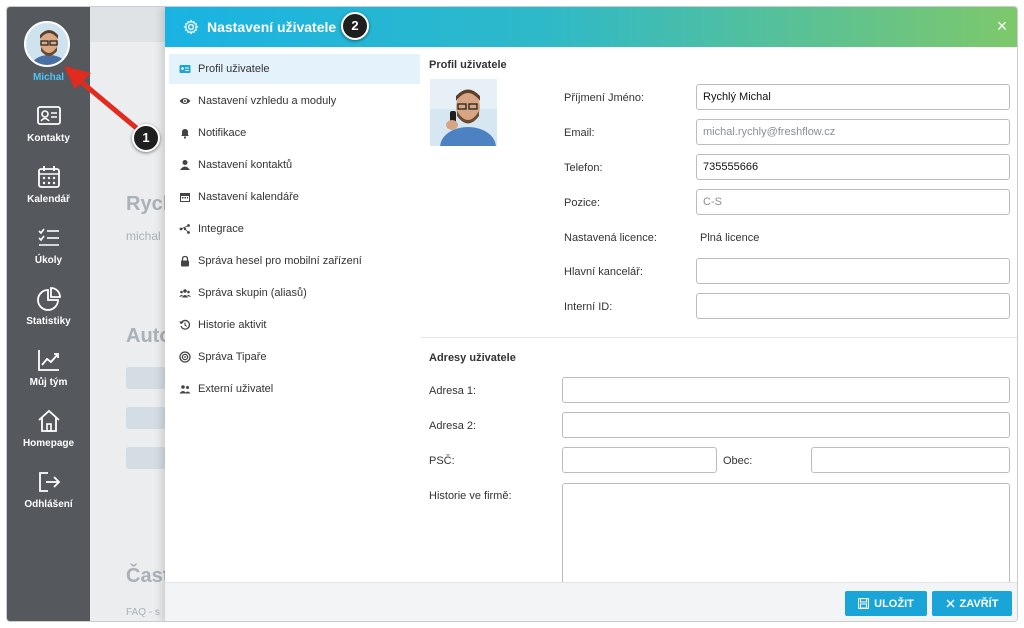 This screenshot has width=1024, height=628. I want to click on phone-label: Telefon:, so click(583, 168).